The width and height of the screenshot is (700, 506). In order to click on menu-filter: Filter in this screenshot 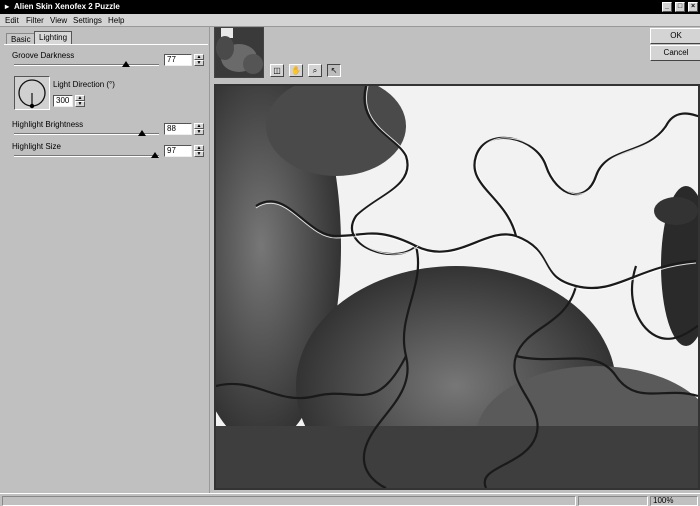, I will do `click(35, 20)`.